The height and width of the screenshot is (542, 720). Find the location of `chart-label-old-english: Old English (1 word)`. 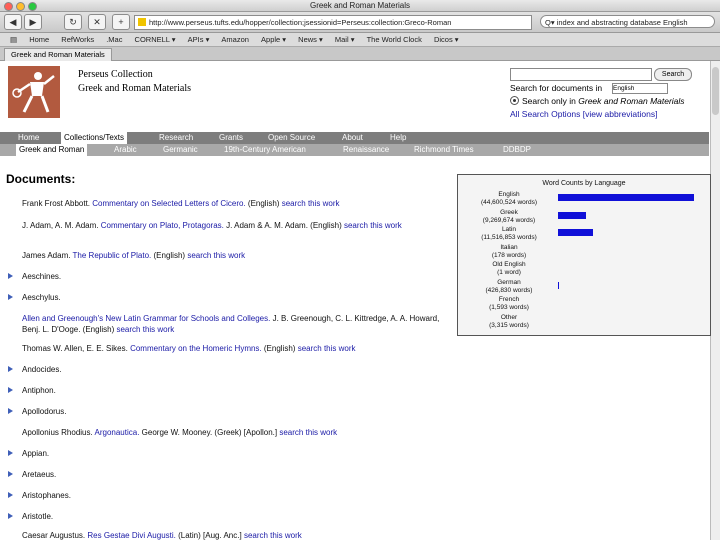

chart-label-old-english: Old English (1 word) is located at coordinates (509, 269).